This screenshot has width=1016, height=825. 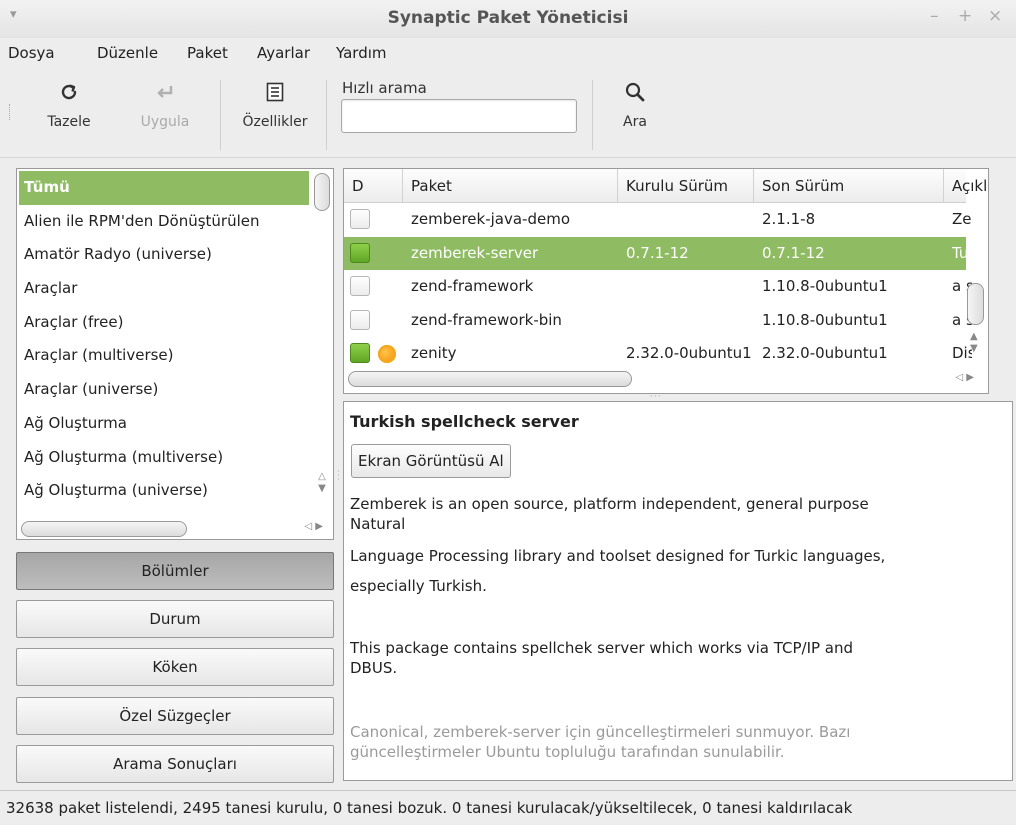 I want to click on menu-bar: Dosya Düzenle Paket Ayarlar Yardım, so click(x=508, y=53).